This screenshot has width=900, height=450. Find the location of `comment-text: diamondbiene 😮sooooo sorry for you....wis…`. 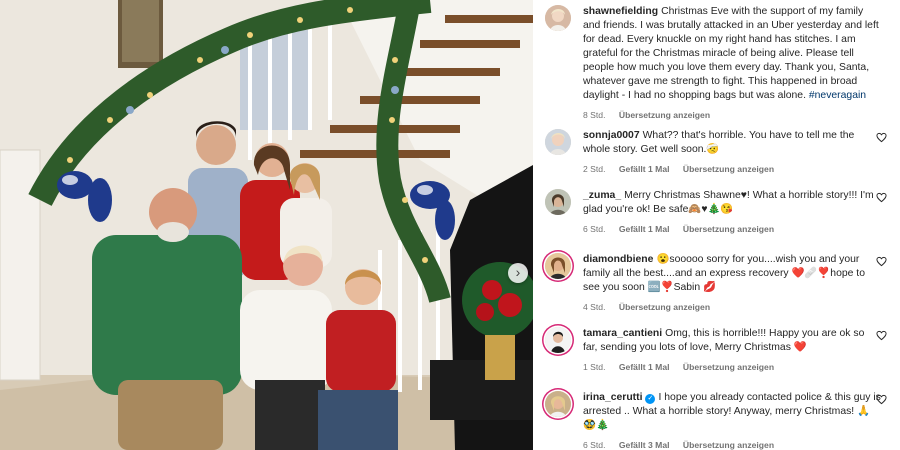

comment-text: diamondbiene 😮sooooo sorry for you....wis… is located at coordinates (732, 274).